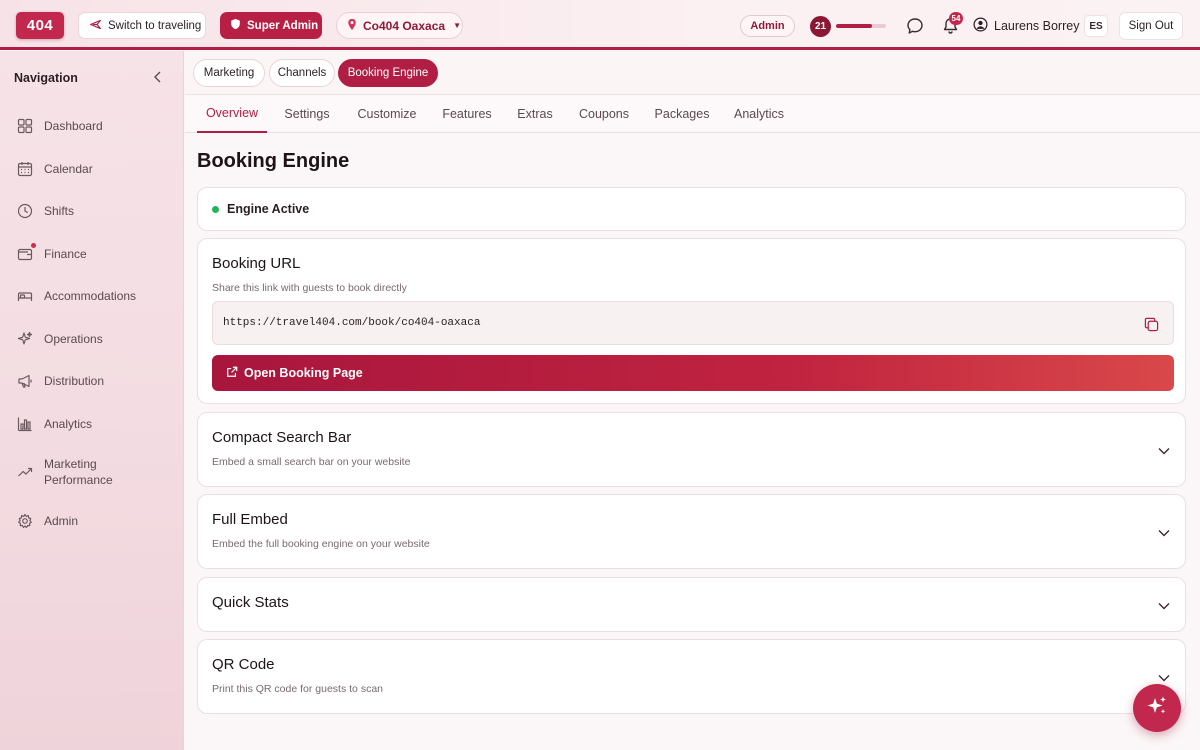 The width and height of the screenshot is (1200, 750). I want to click on location-selector: Co404 Oaxaca ▼, so click(399, 25).